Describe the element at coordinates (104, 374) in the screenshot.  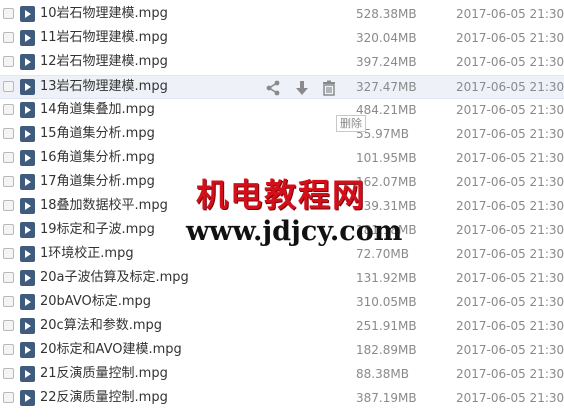
I see `file-name: 21反演质量控制.mpg` at that location.